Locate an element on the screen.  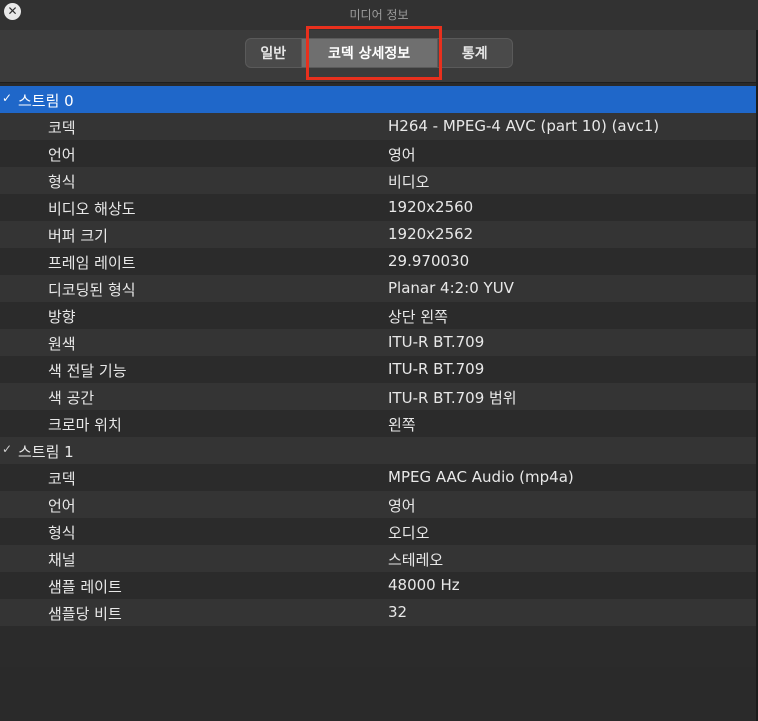
property-key: 크로마 위치 is located at coordinates (85, 425).